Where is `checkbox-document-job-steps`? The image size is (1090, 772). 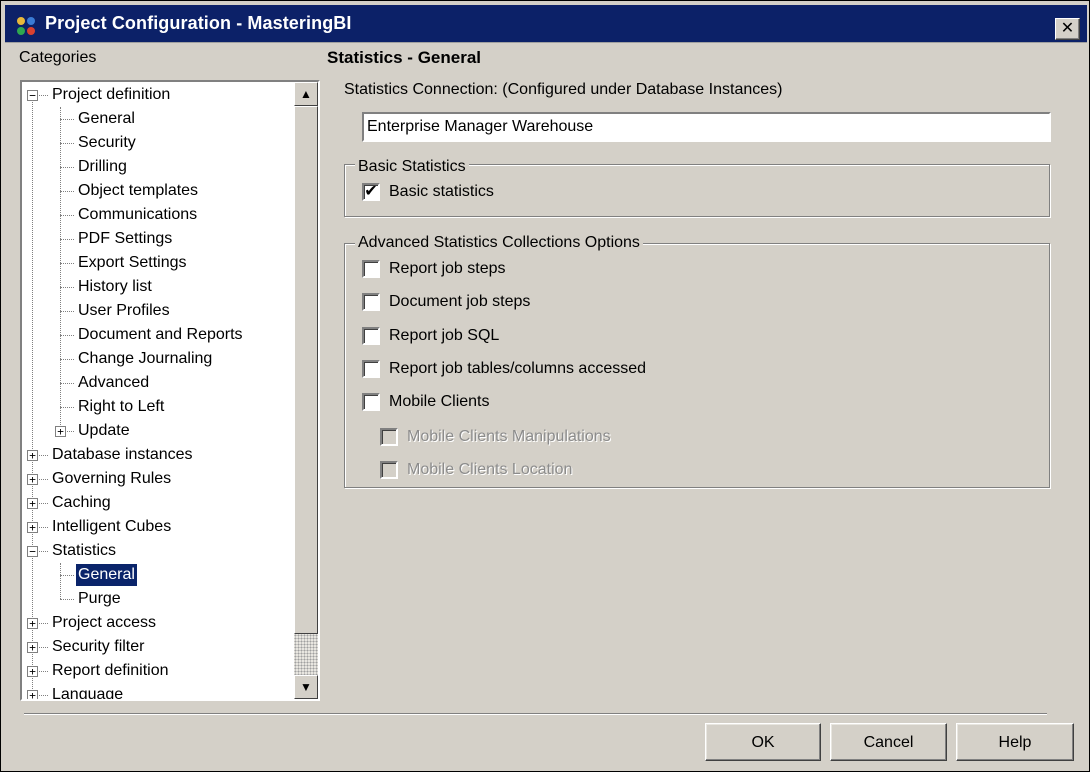
checkbox-document-job-steps is located at coordinates (371, 302).